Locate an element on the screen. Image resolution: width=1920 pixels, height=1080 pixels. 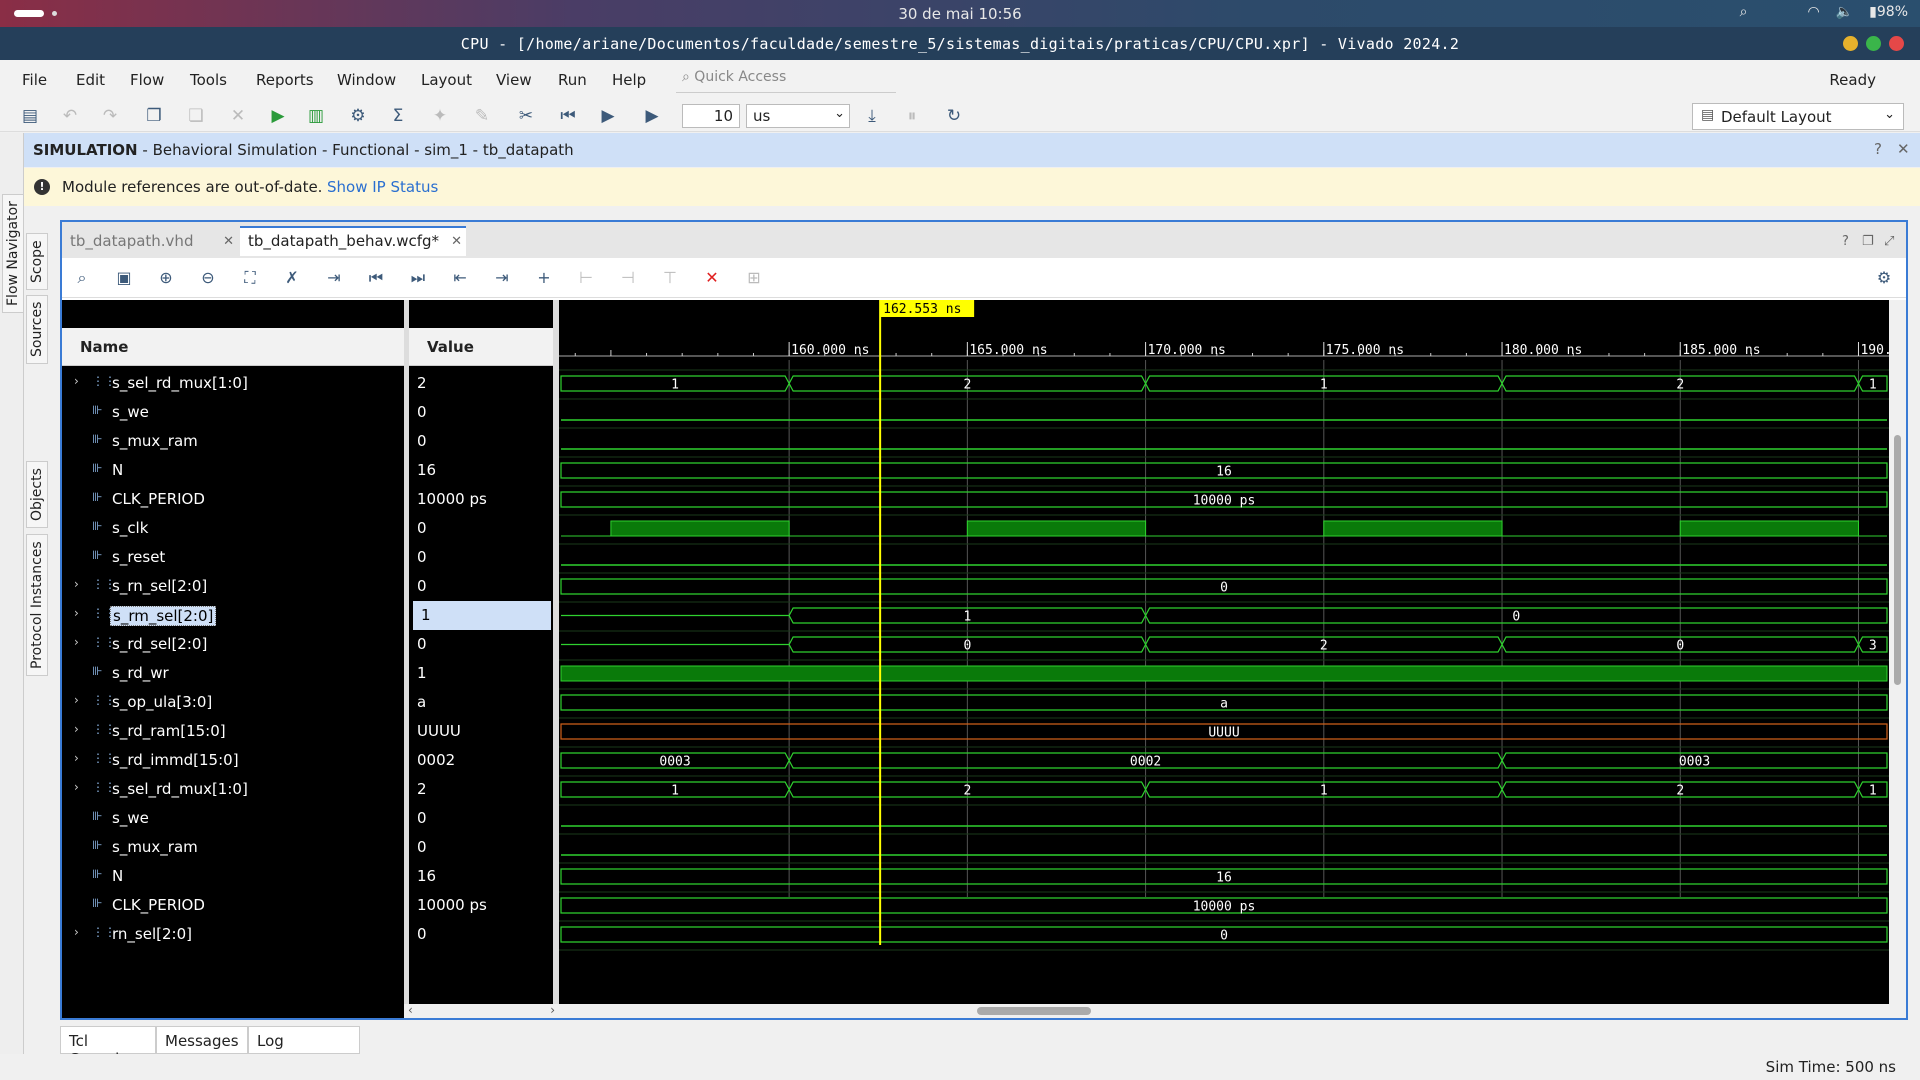
next-marker-icon: ⊣ is located at coordinates (628, 278).